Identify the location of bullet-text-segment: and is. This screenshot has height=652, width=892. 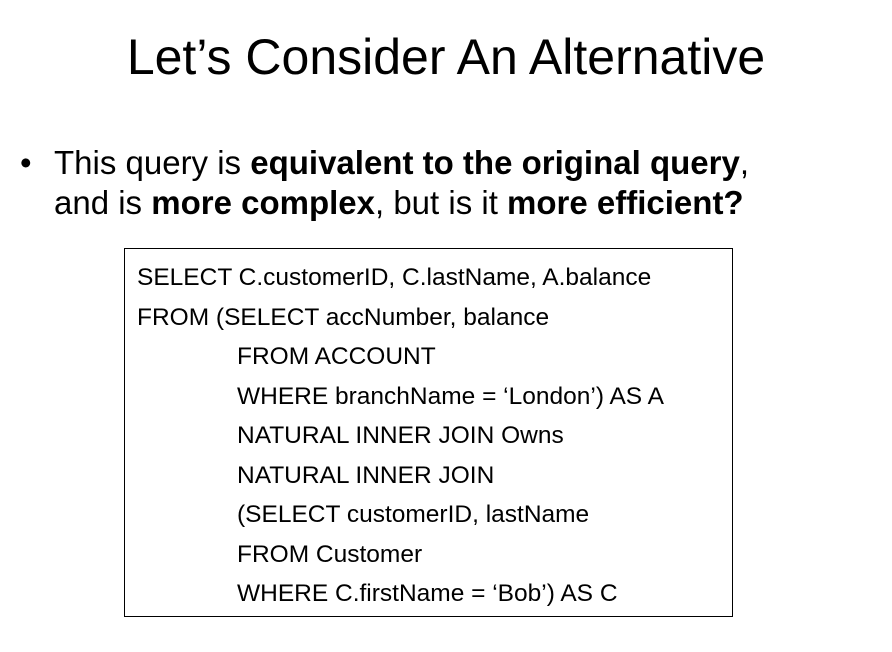
(103, 202).